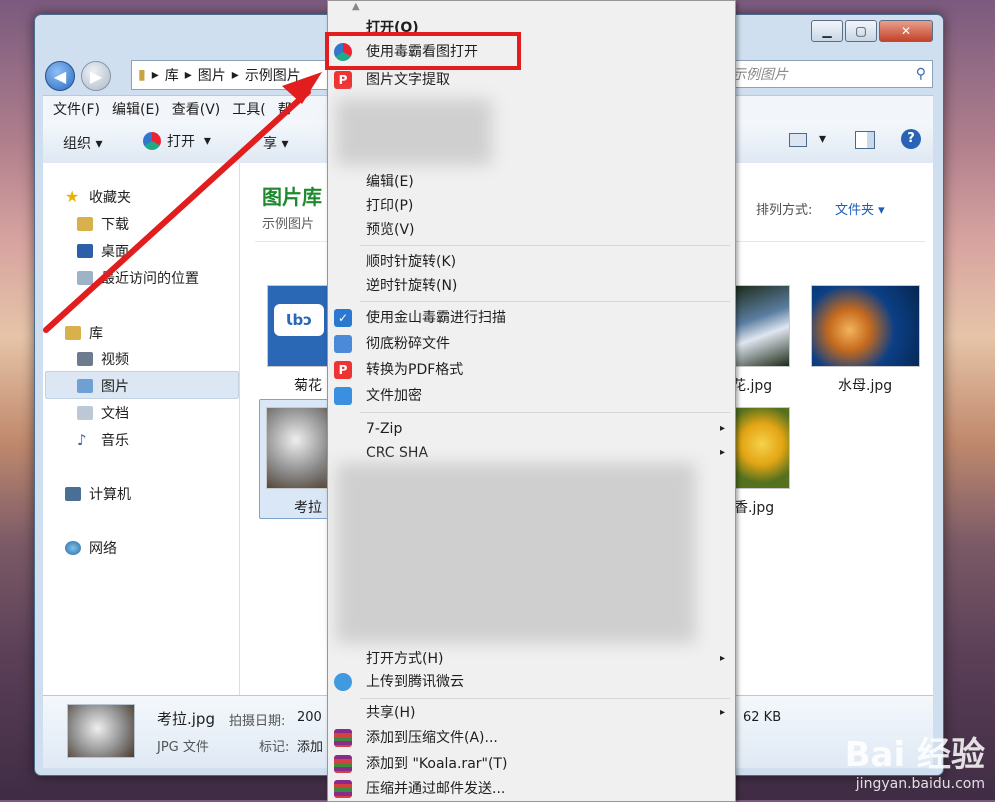 Image resolution: width=995 pixels, height=802 pixels. I want to click on arrow-head, so click(302, 88).